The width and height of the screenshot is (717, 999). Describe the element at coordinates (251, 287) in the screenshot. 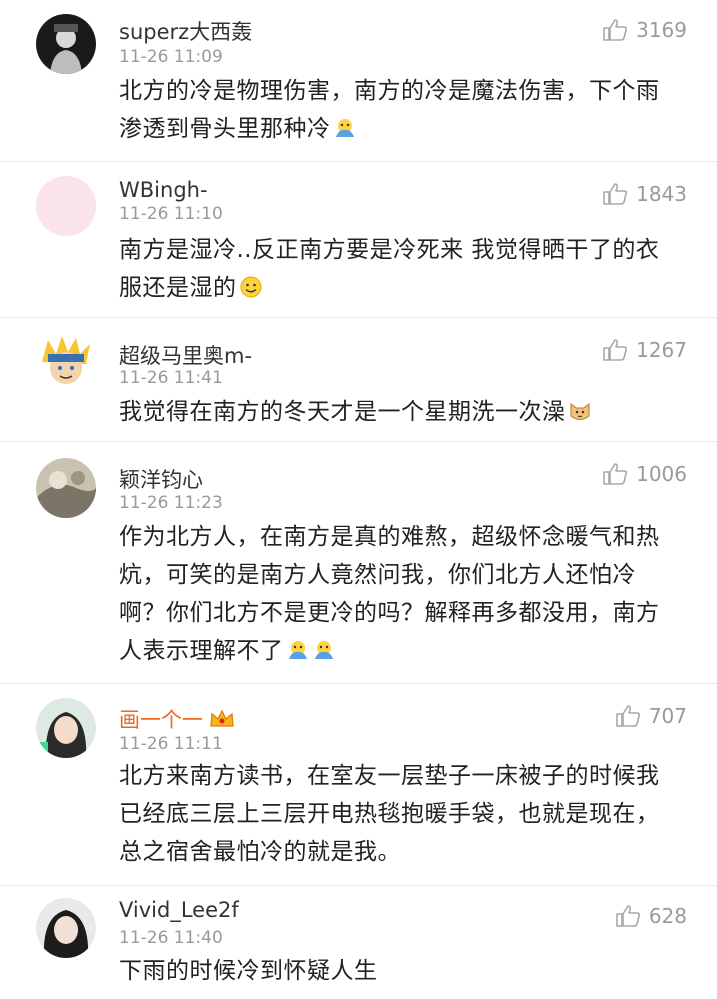

I see `smile-emoji-icon` at that location.